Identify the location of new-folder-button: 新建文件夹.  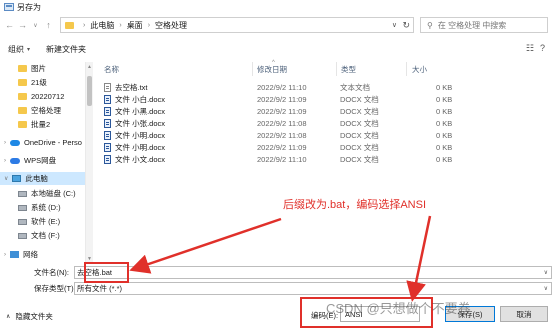
(66, 49).